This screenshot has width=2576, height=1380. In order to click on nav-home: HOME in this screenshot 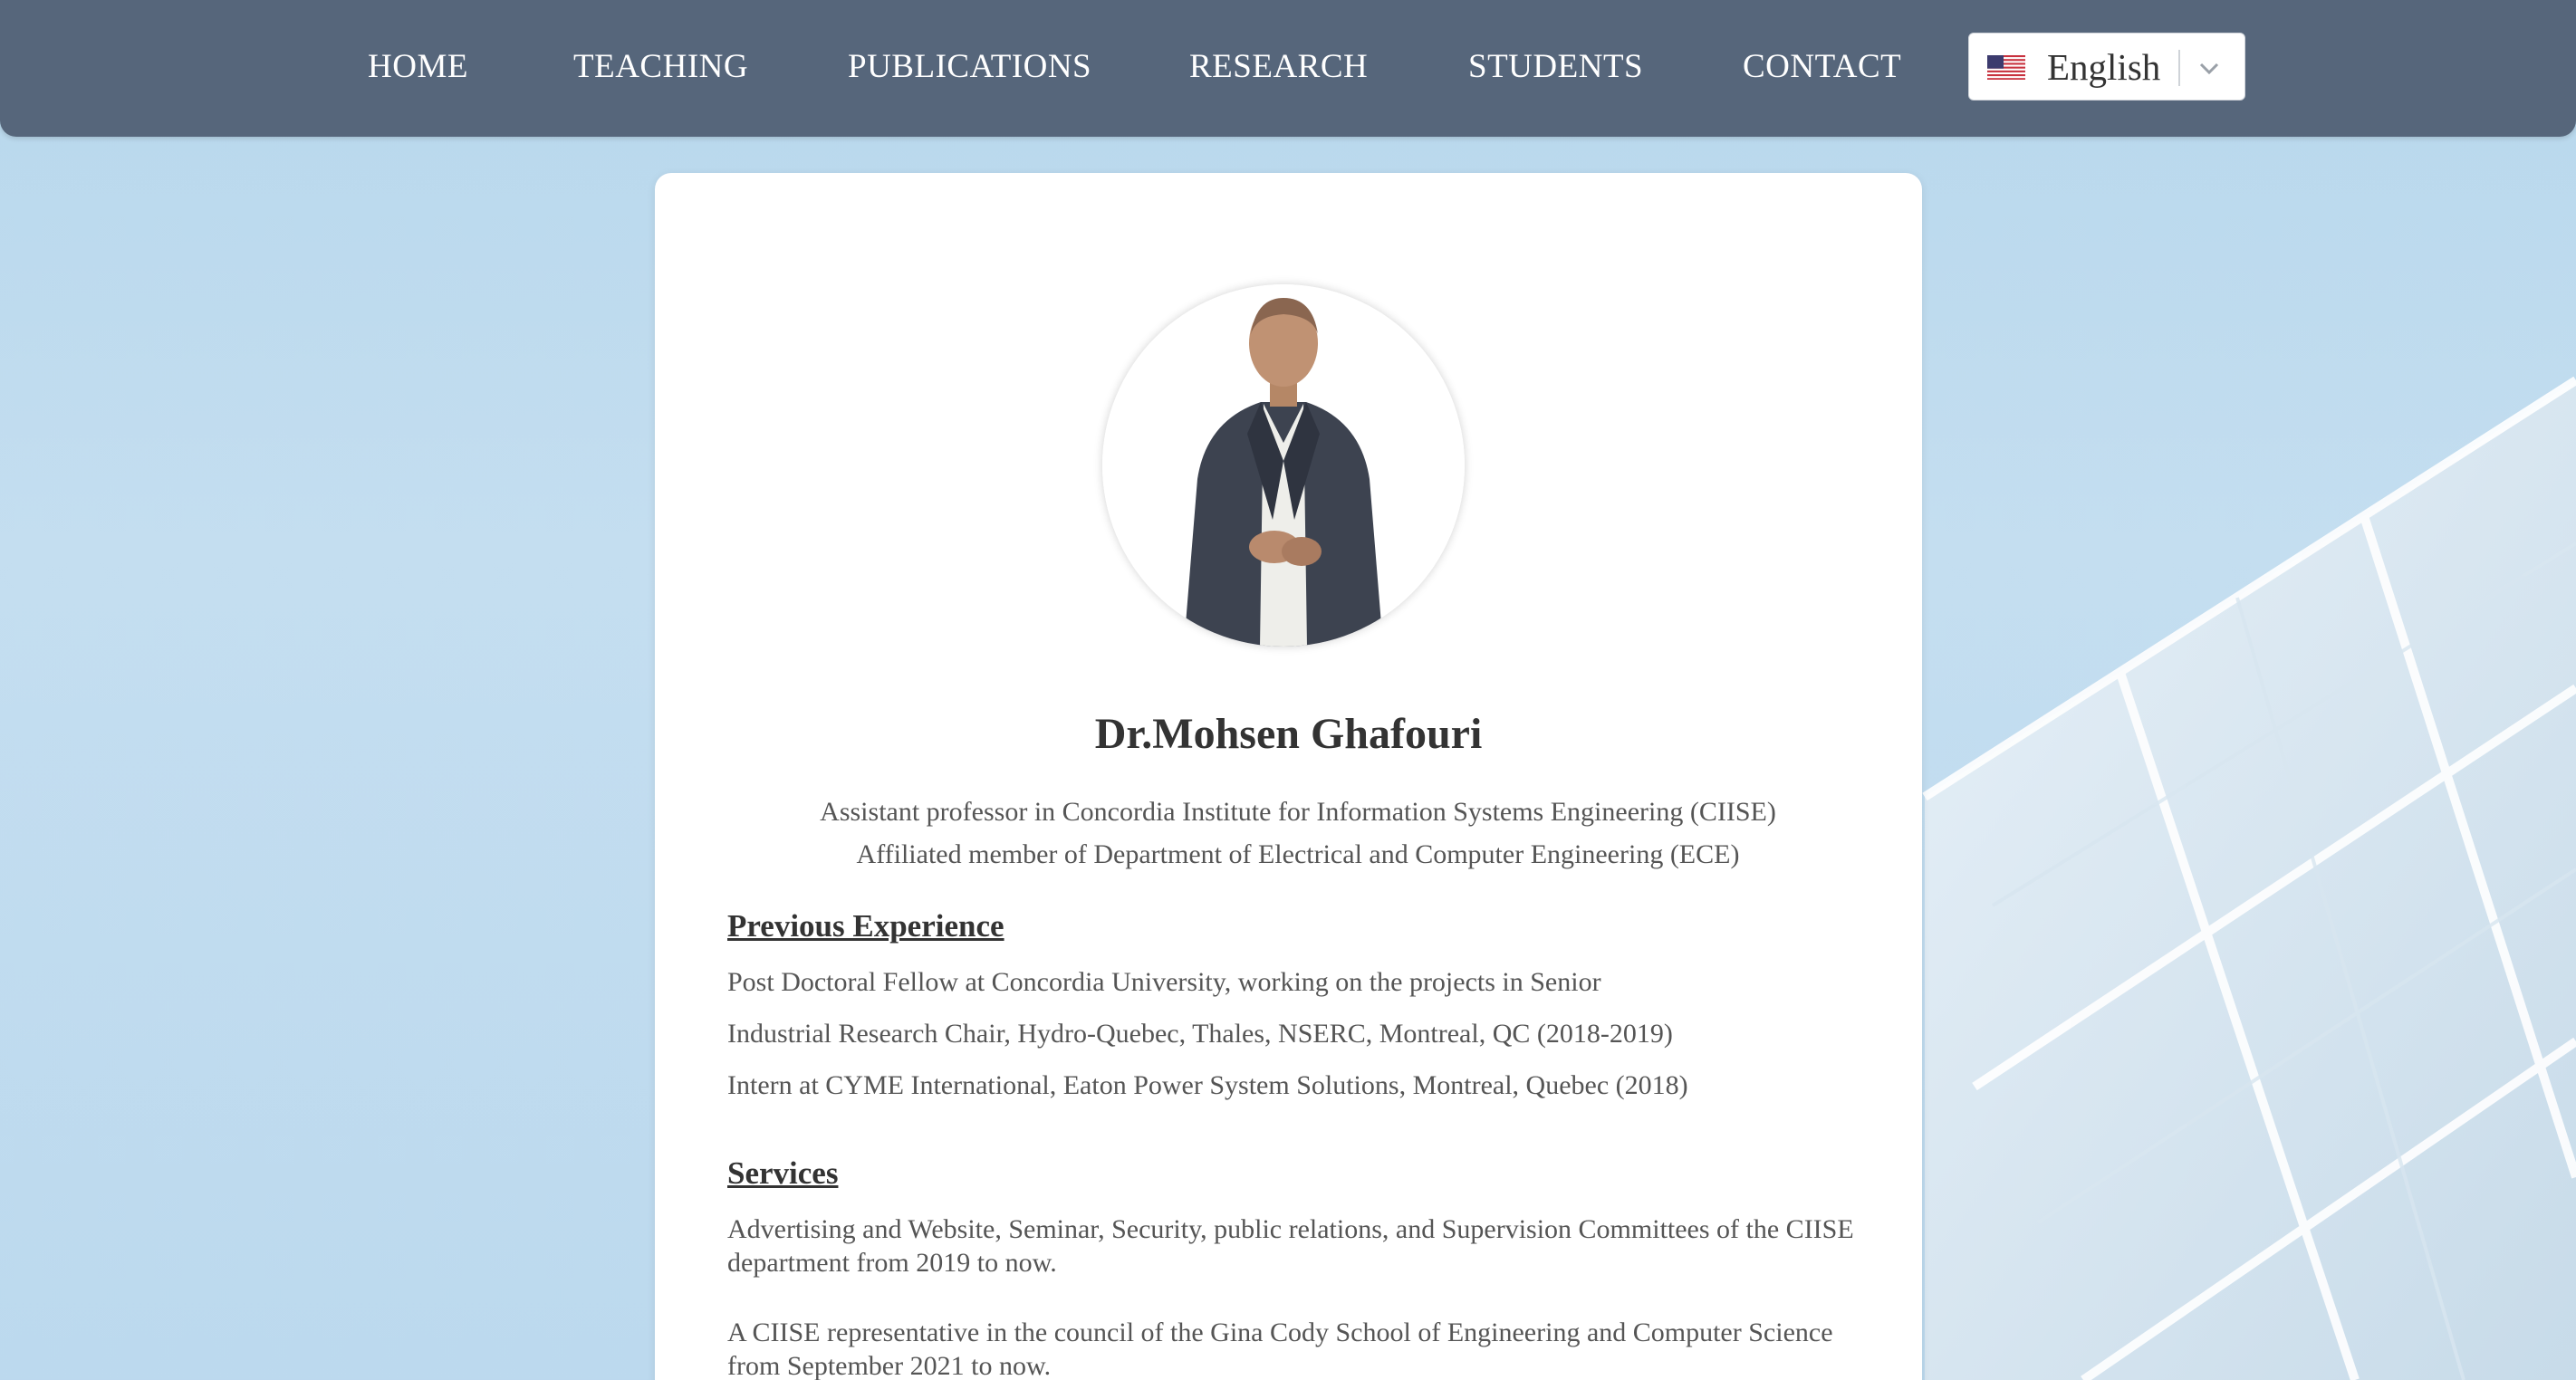, I will do `click(418, 67)`.